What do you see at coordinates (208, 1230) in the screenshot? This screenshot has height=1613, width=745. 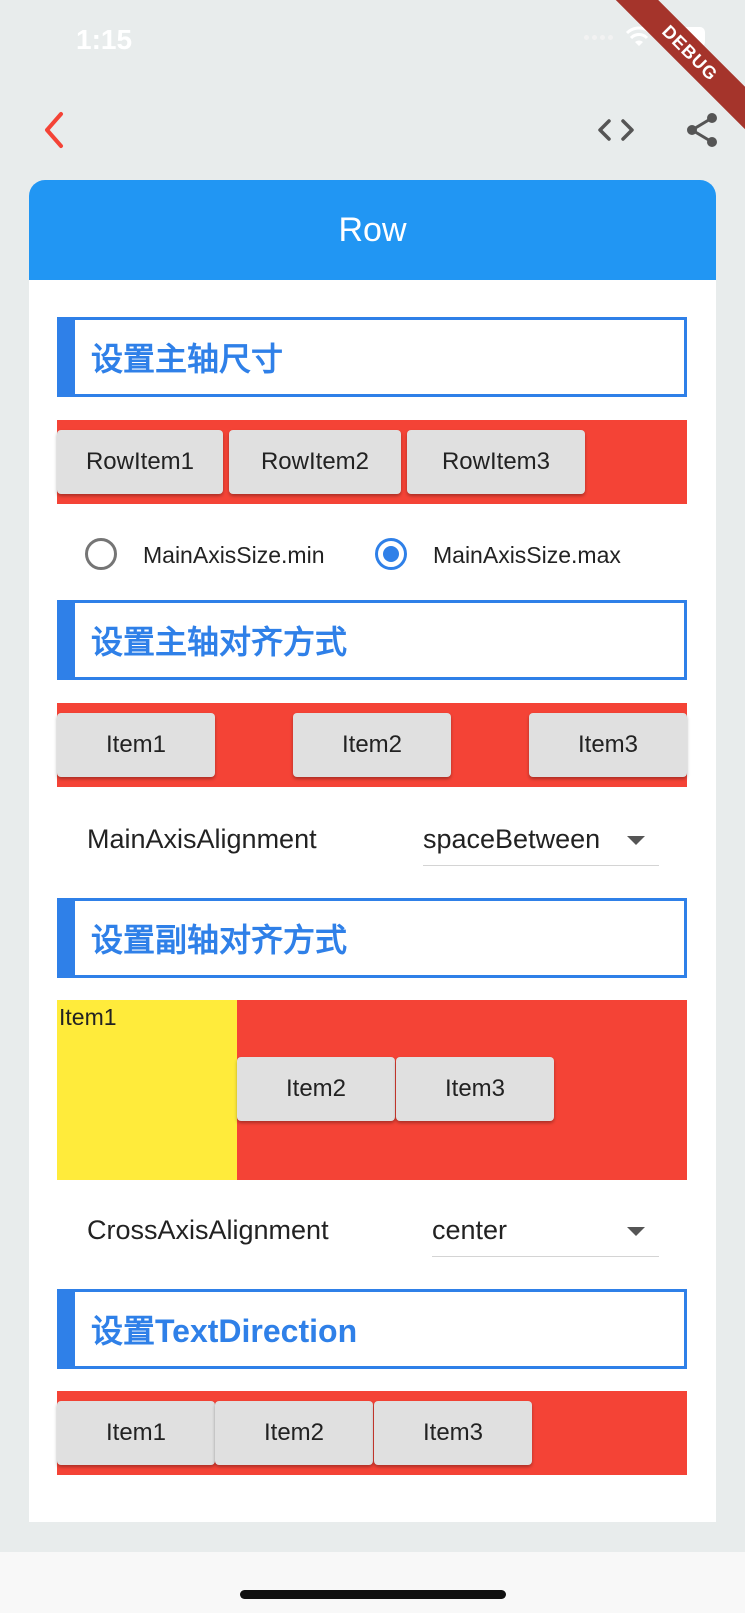 I see `cross-axis-alignment-label: CrossAxisAlignment` at bounding box center [208, 1230].